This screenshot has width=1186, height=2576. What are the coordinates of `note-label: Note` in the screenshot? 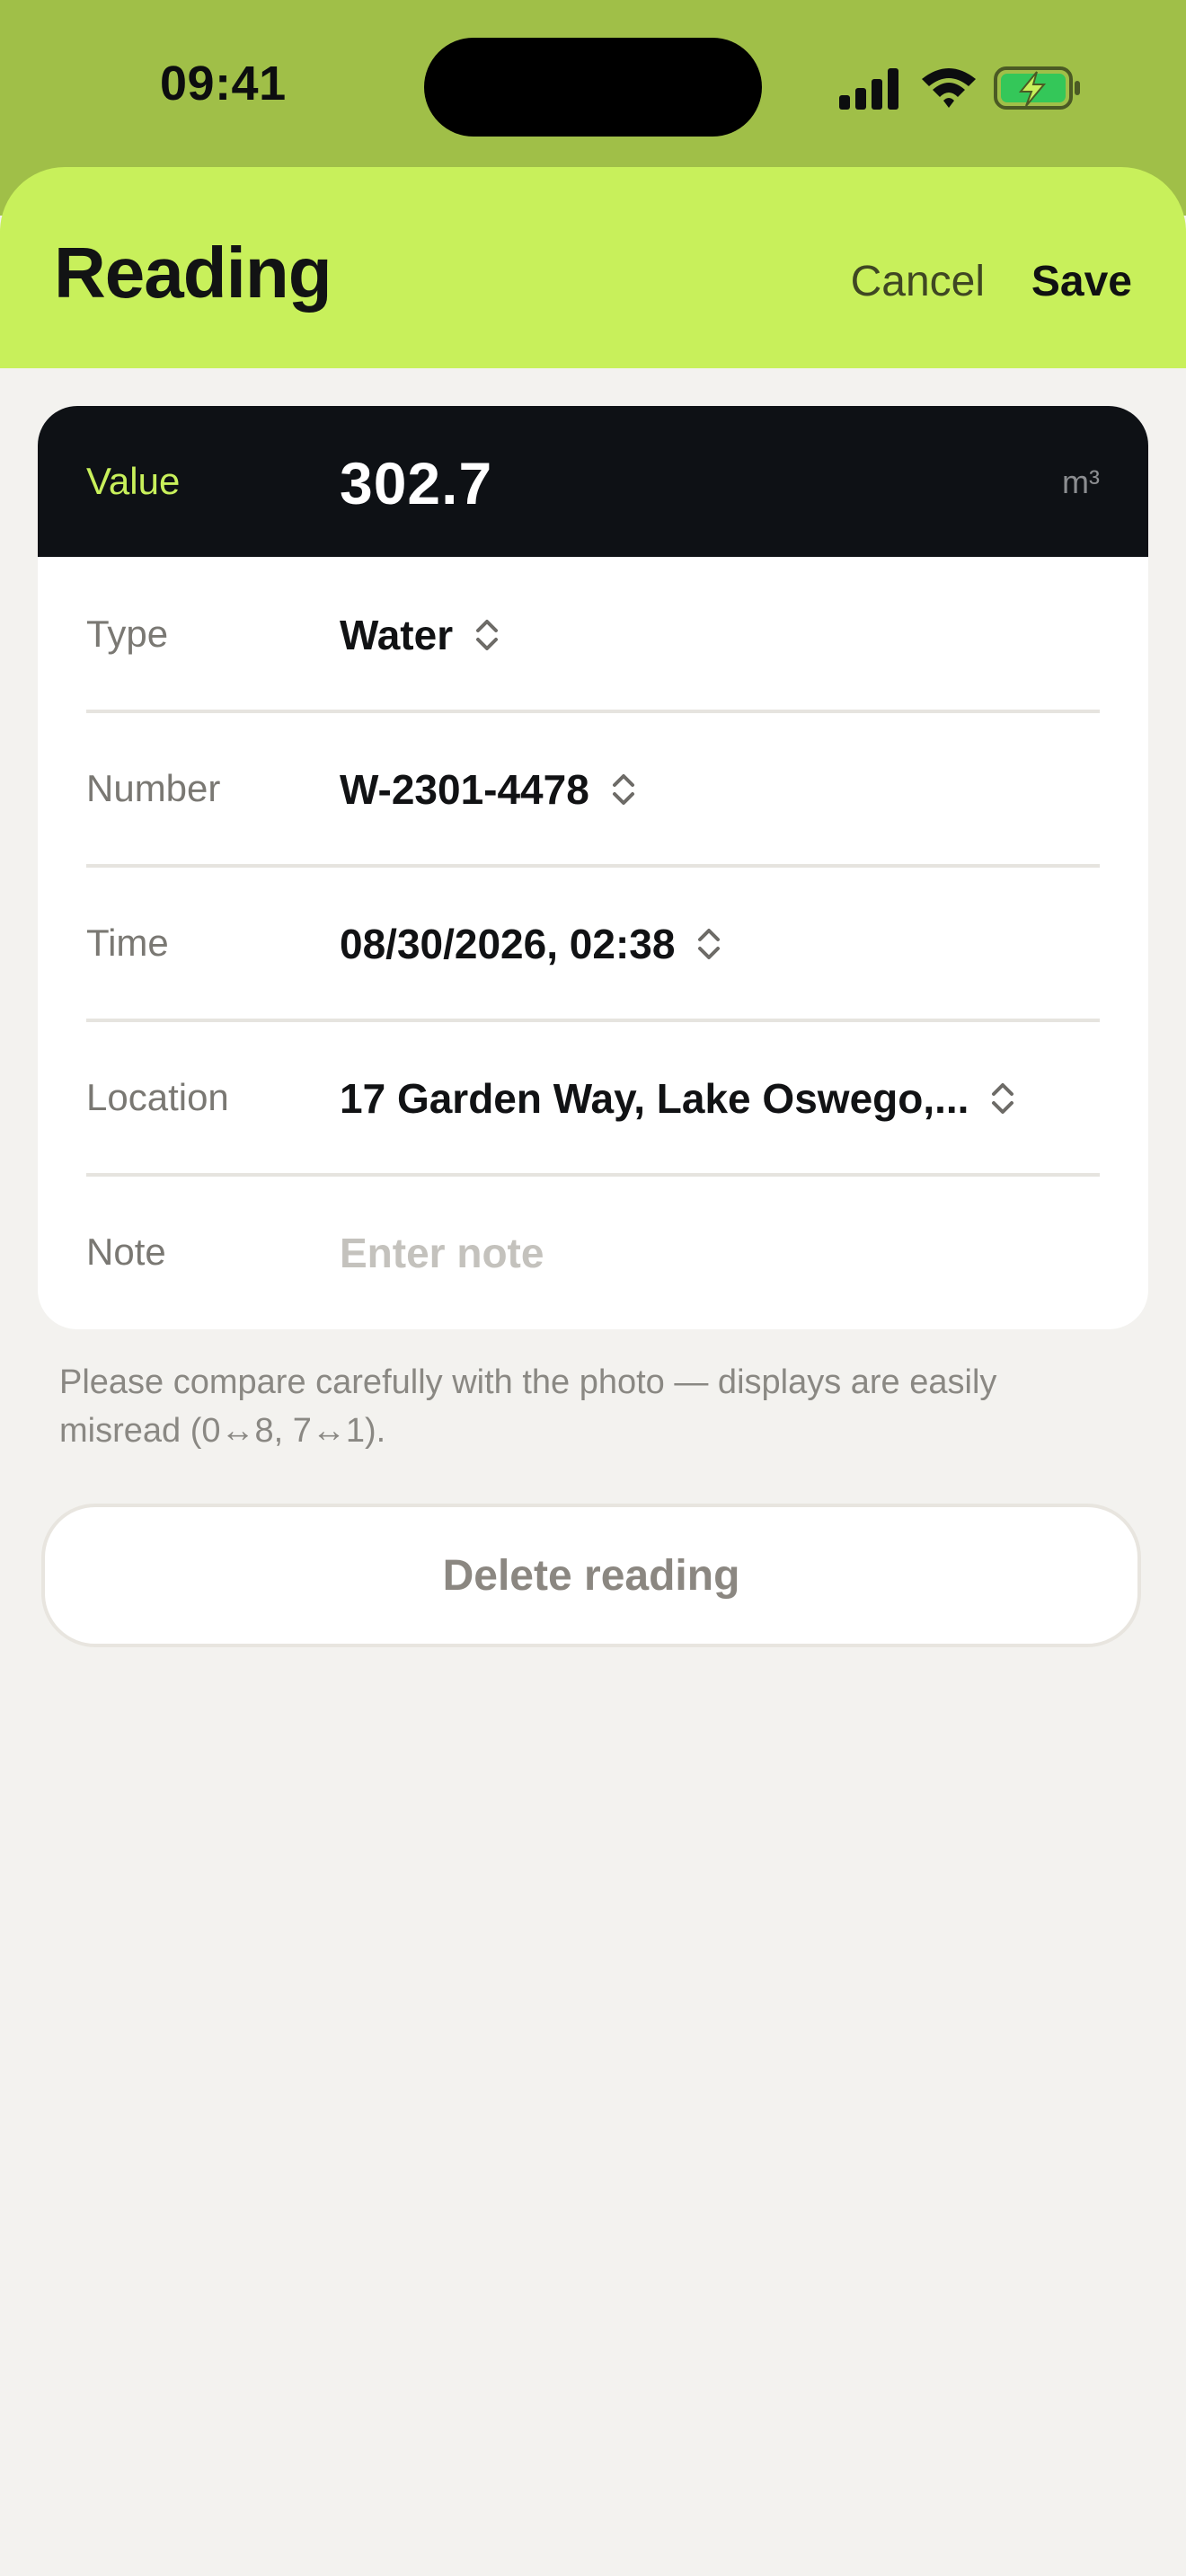 It's located at (126, 1252).